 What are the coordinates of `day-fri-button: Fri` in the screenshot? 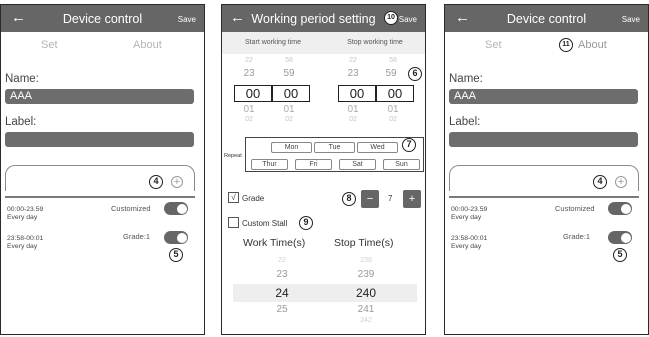 It's located at (313, 164).